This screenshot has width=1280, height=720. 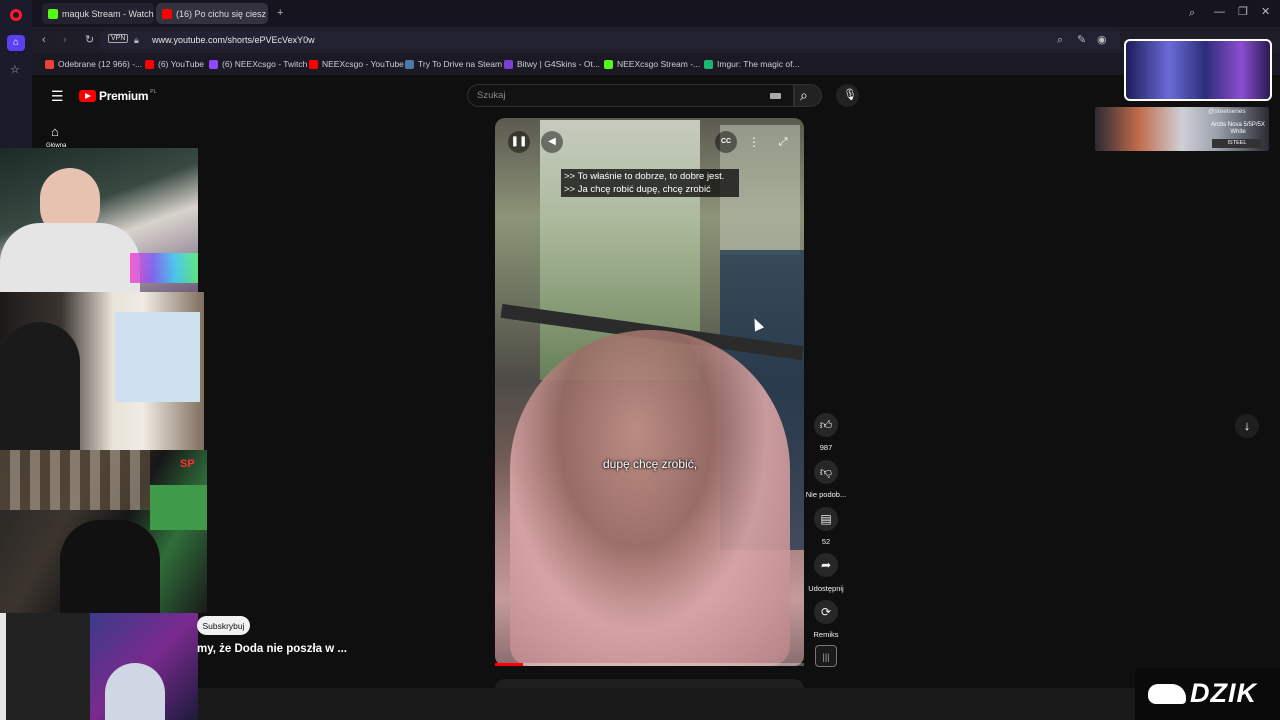 I want to click on find-icon: ⌕, so click(x=1060, y=40).